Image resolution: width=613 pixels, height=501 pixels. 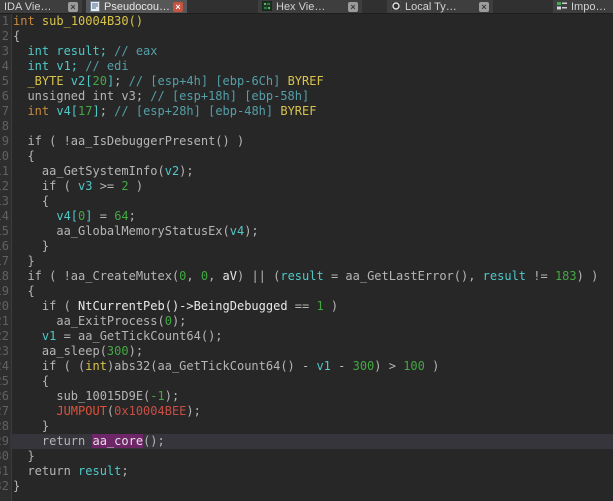 I want to click on line-number: 7, so click(x=5, y=111).